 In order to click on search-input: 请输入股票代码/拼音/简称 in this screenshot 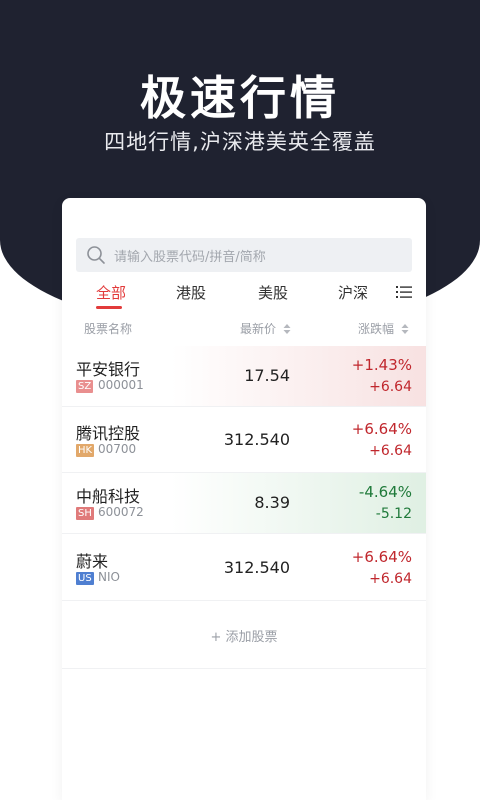, I will do `click(244, 255)`.